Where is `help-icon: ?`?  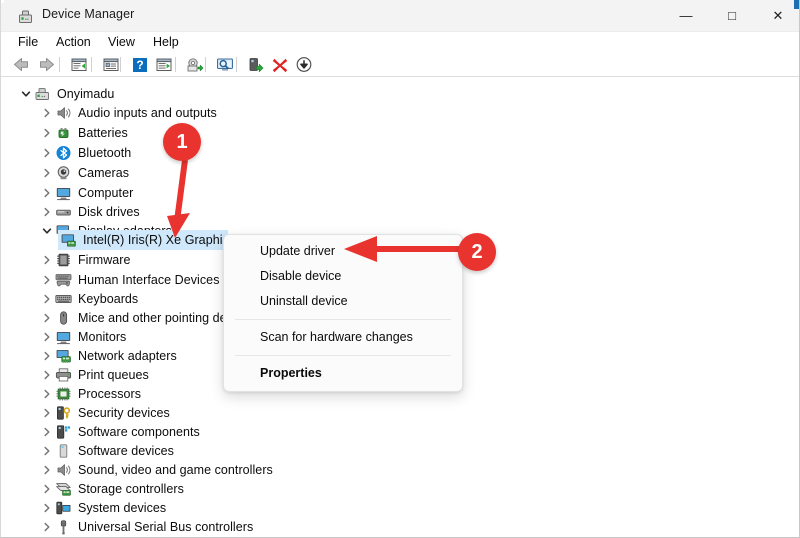
help-icon: ? is located at coordinates (140, 64).